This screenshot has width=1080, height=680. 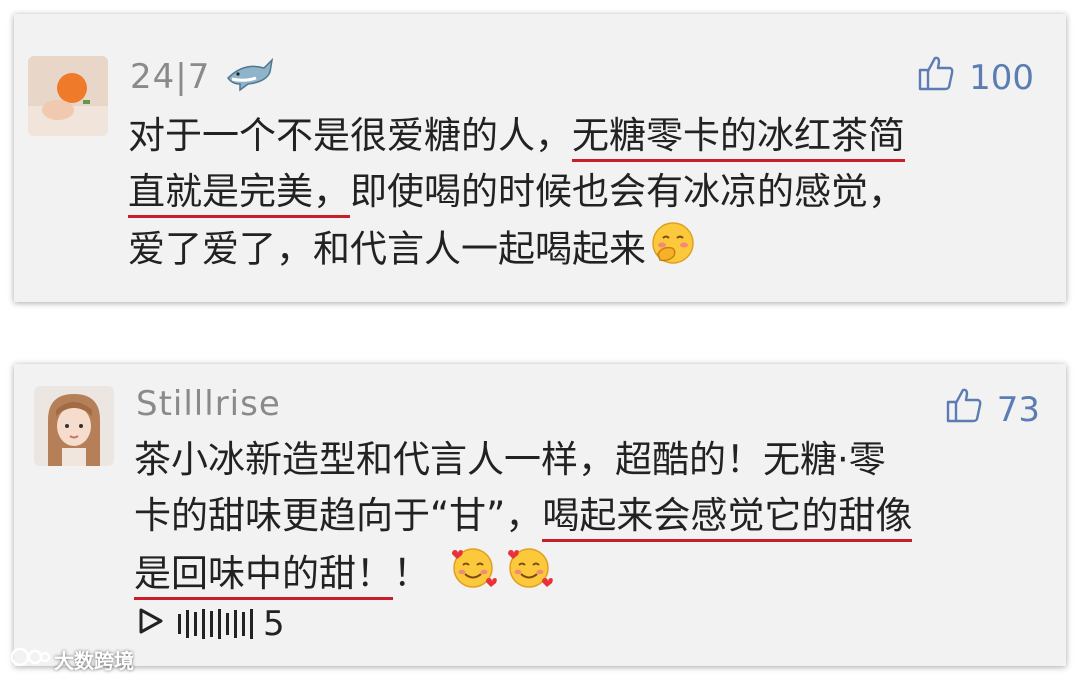 What do you see at coordinates (510, 459) in the screenshot?
I see `comment-line: 茶小冰新造型和代言人一样，超酷的！无糖·零` at bounding box center [510, 459].